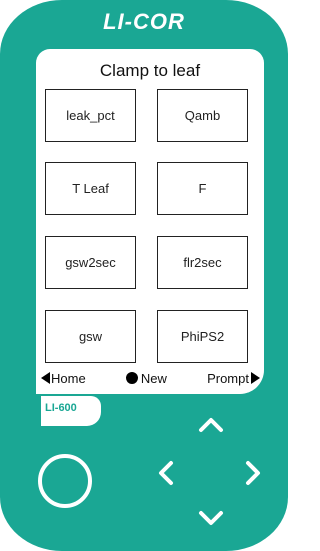 Image resolution: width=320 pixels, height=551 pixels. What do you see at coordinates (68, 378) in the screenshot?
I see `home-softkey-label: Home` at bounding box center [68, 378].